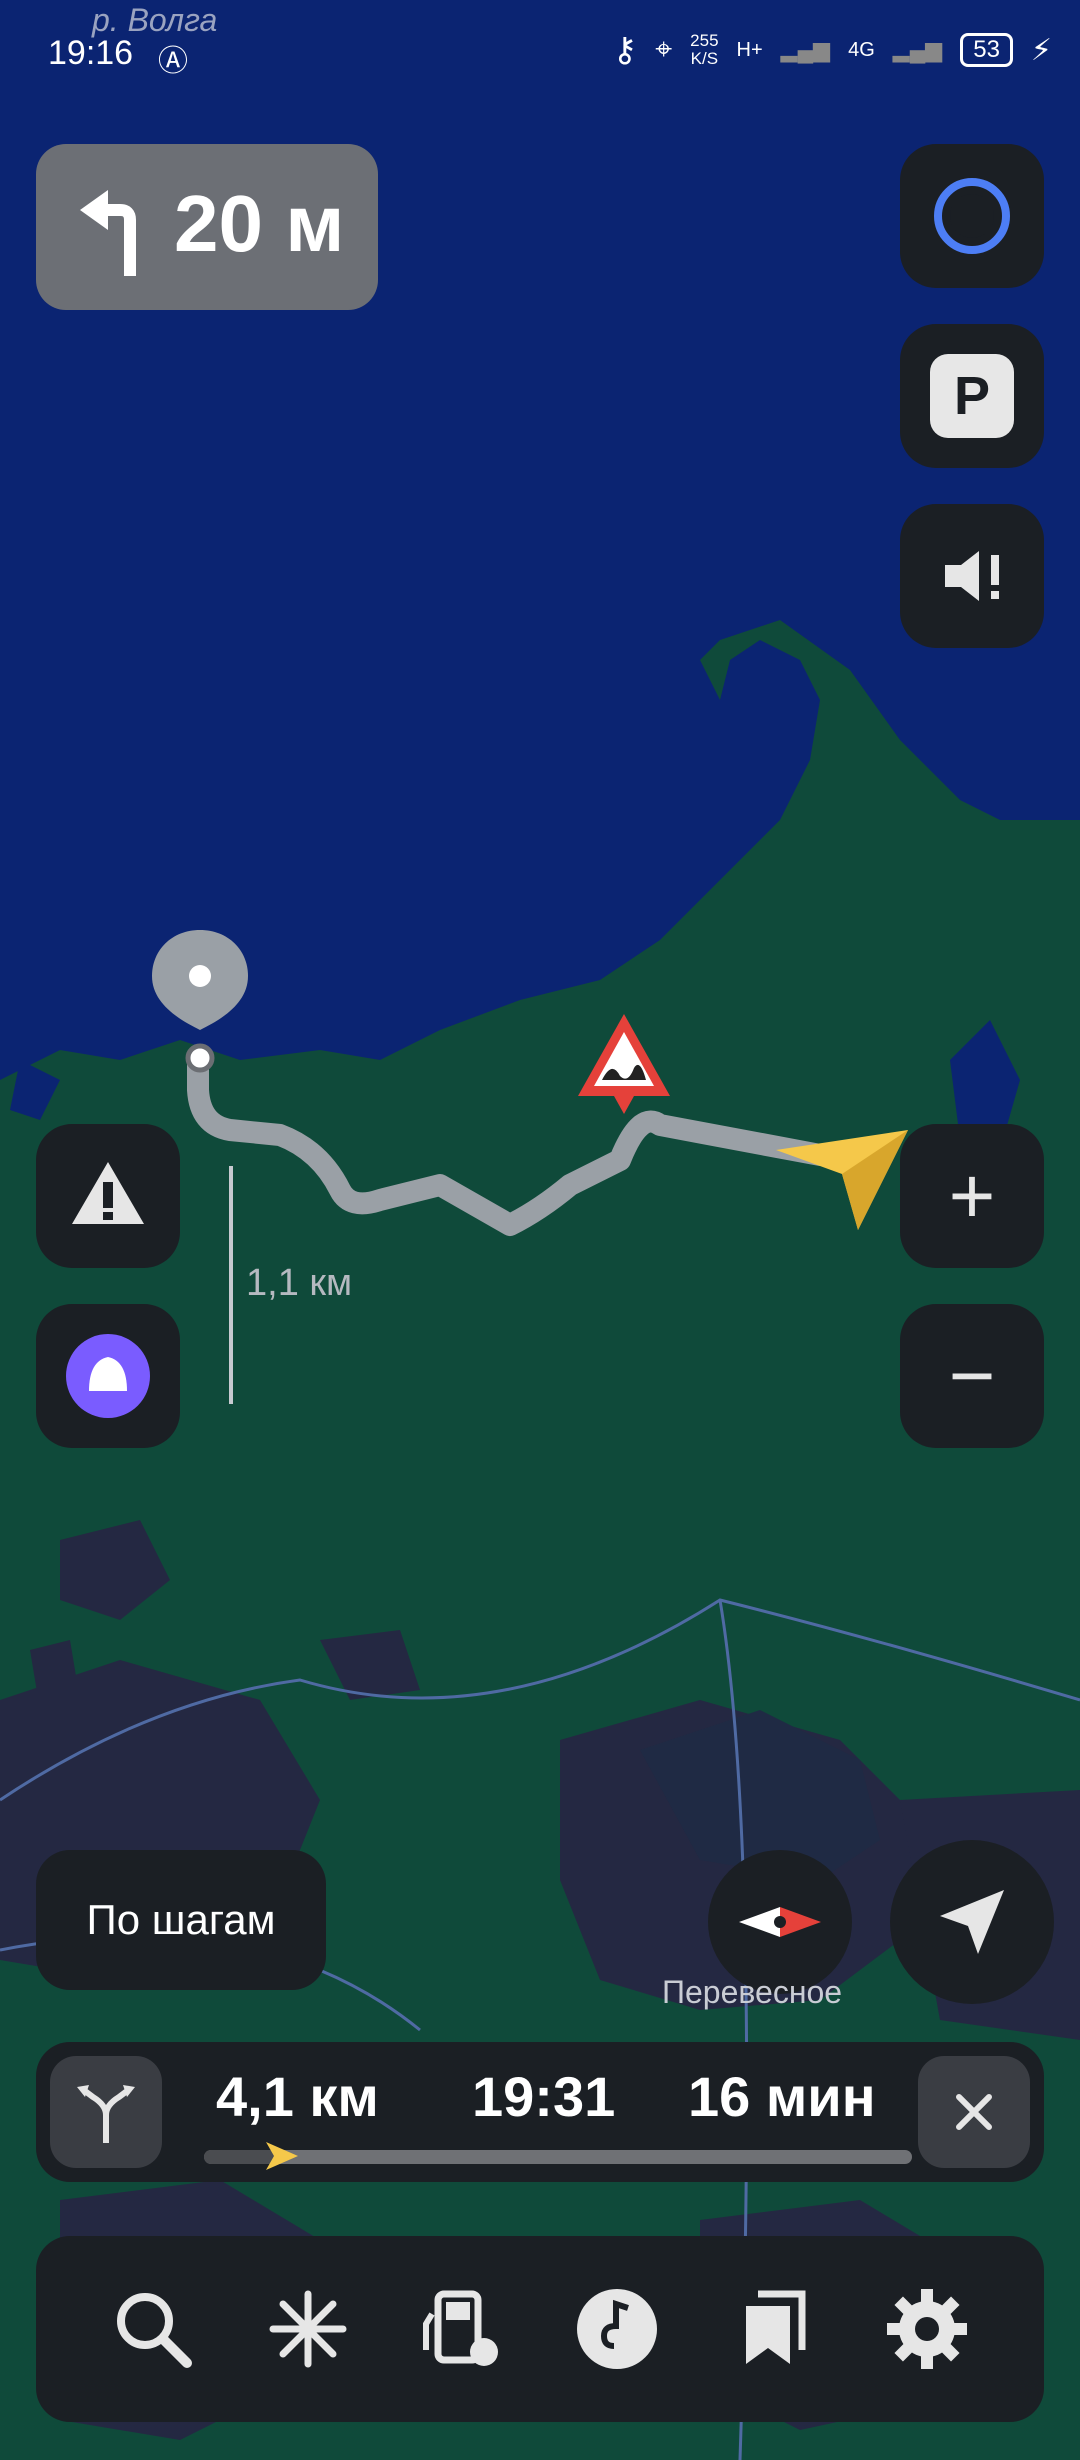  I want to click on search-button, so click(153, 2329).